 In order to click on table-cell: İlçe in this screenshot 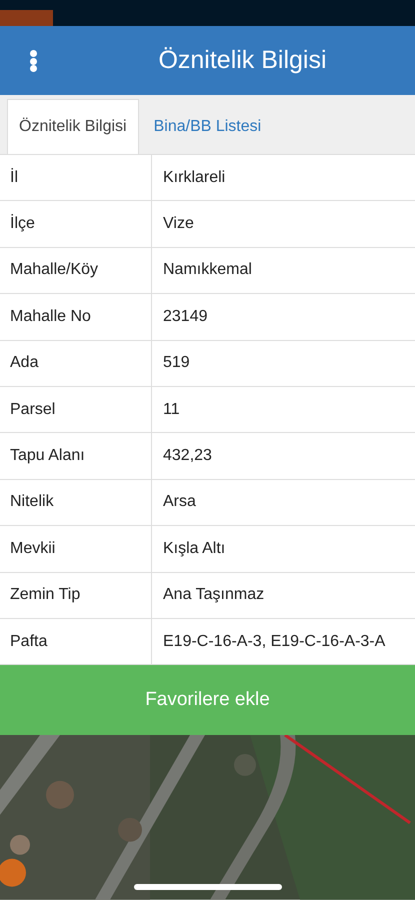, I will do `click(76, 224)`.